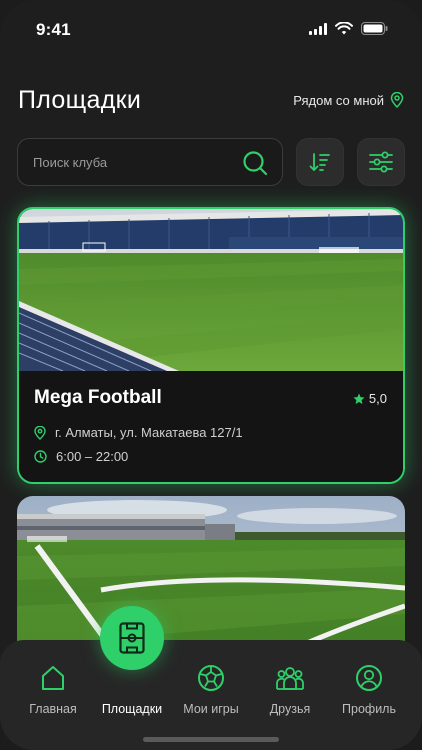 This screenshot has width=422, height=750. I want to click on ball-icon, so click(211, 678).